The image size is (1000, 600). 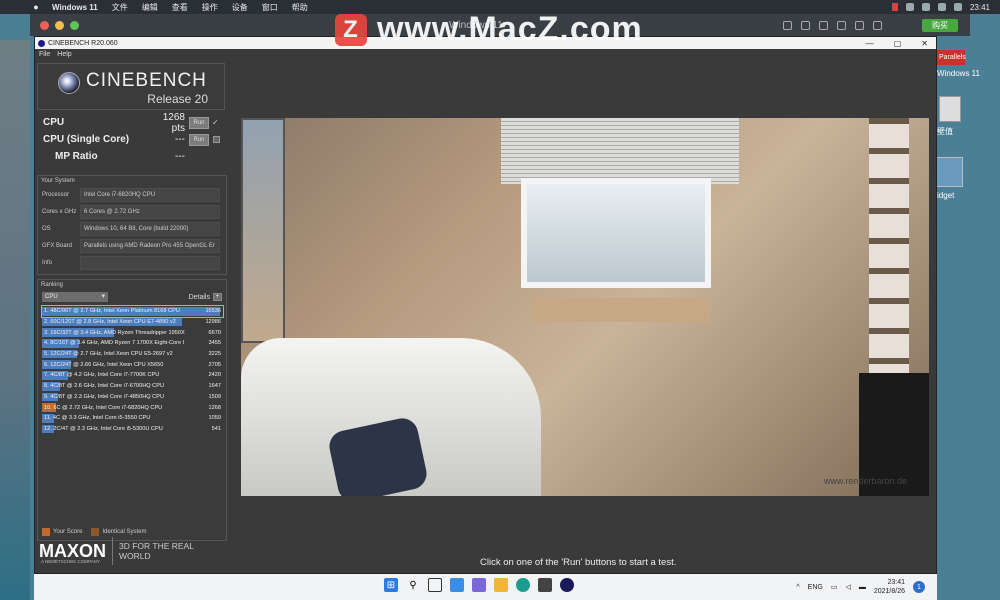 What do you see at coordinates (216, 122) in the screenshot?
I see `checkmark-icon: ✓` at bounding box center [216, 122].